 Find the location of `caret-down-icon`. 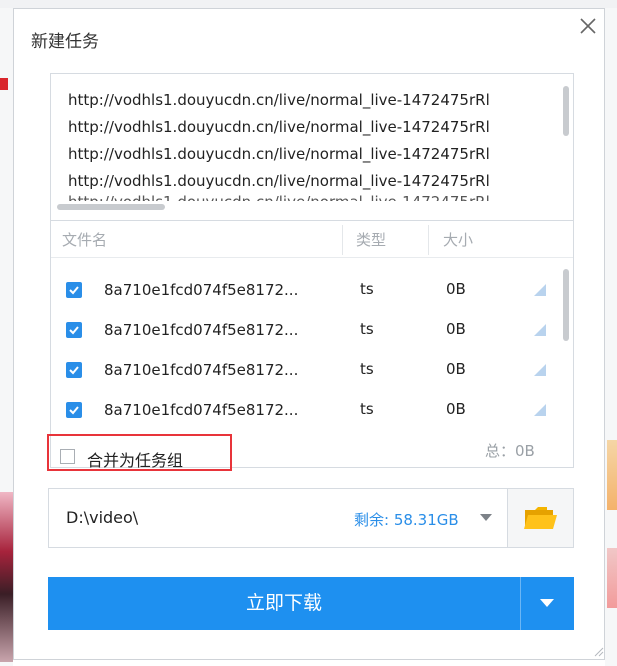

caret-down-icon is located at coordinates (547, 603).